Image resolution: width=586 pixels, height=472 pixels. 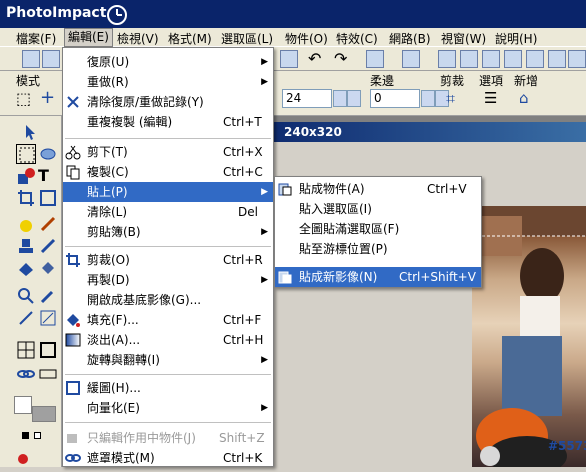 What do you see at coordinates (168, 212) in the screenshot?
I see `menu-item-clear: 清除(L) Del` at bounding box center [168, 212].